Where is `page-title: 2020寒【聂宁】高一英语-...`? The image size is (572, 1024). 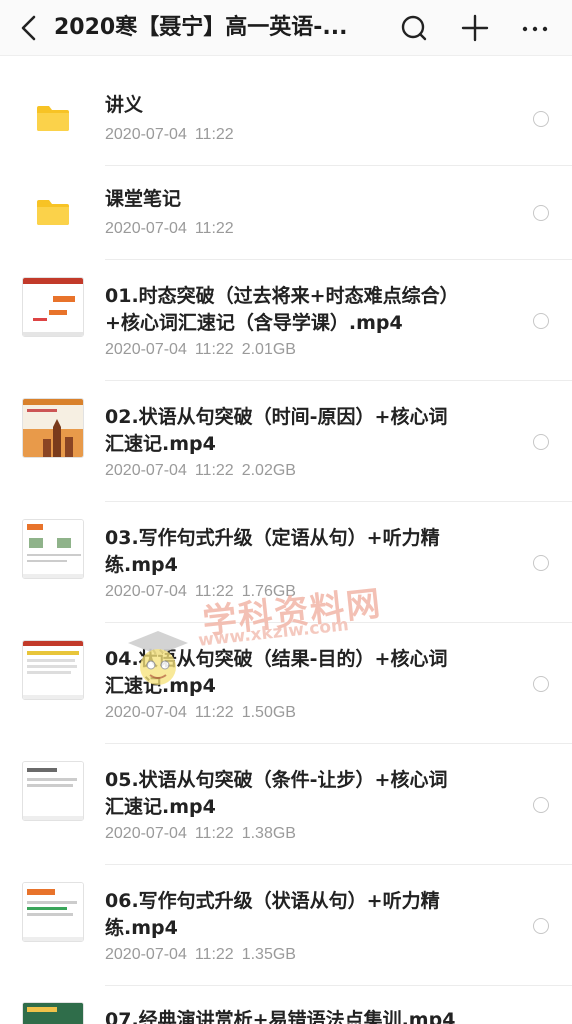
page-title: 2020寒【聂宁】高一英语-... is located at coordinates (201, 27).